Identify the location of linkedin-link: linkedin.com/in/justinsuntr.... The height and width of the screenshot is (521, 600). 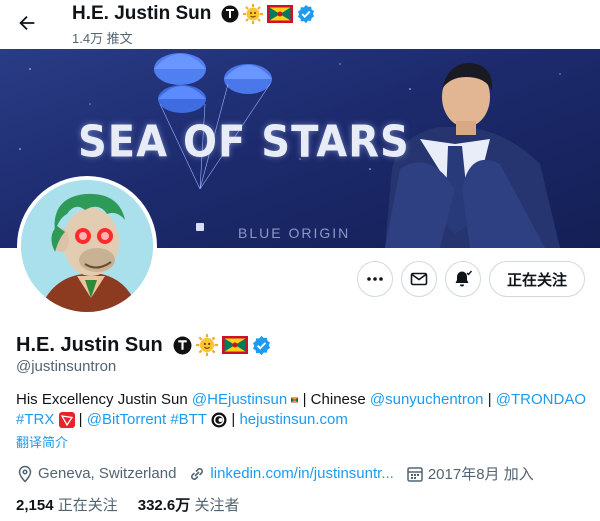
(301, 473).